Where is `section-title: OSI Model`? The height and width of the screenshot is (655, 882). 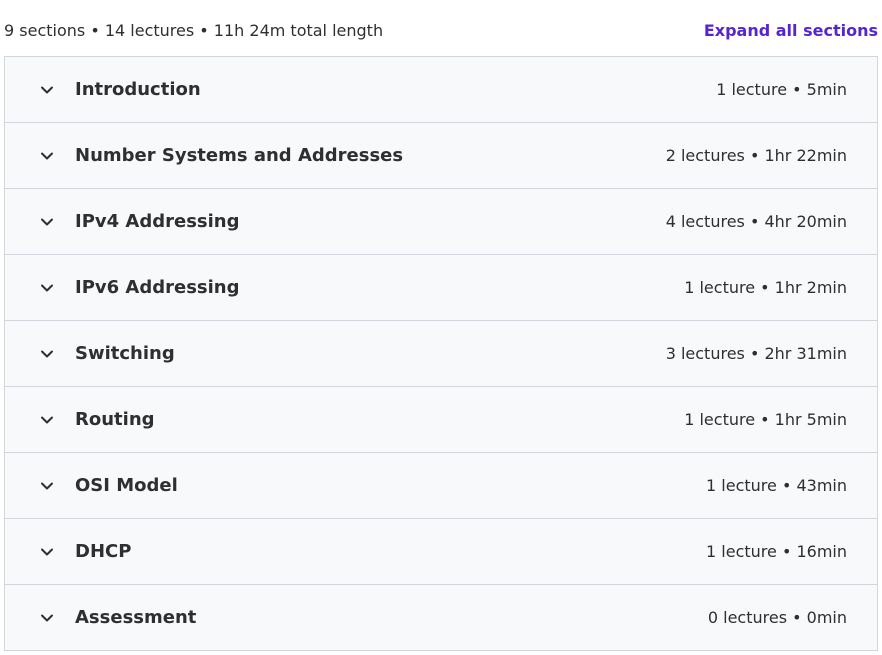
section-title: OSI Model is located at coordinates (126, 485).